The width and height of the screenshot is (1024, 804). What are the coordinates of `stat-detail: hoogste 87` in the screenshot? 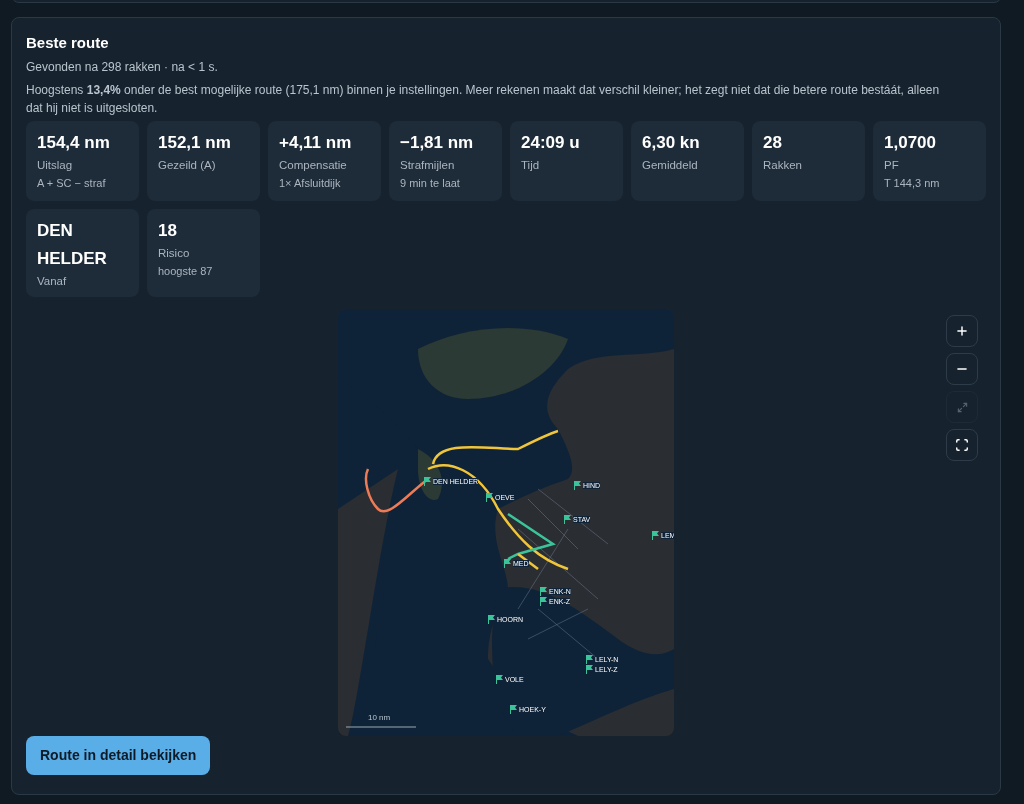 It's located at (186, 271).